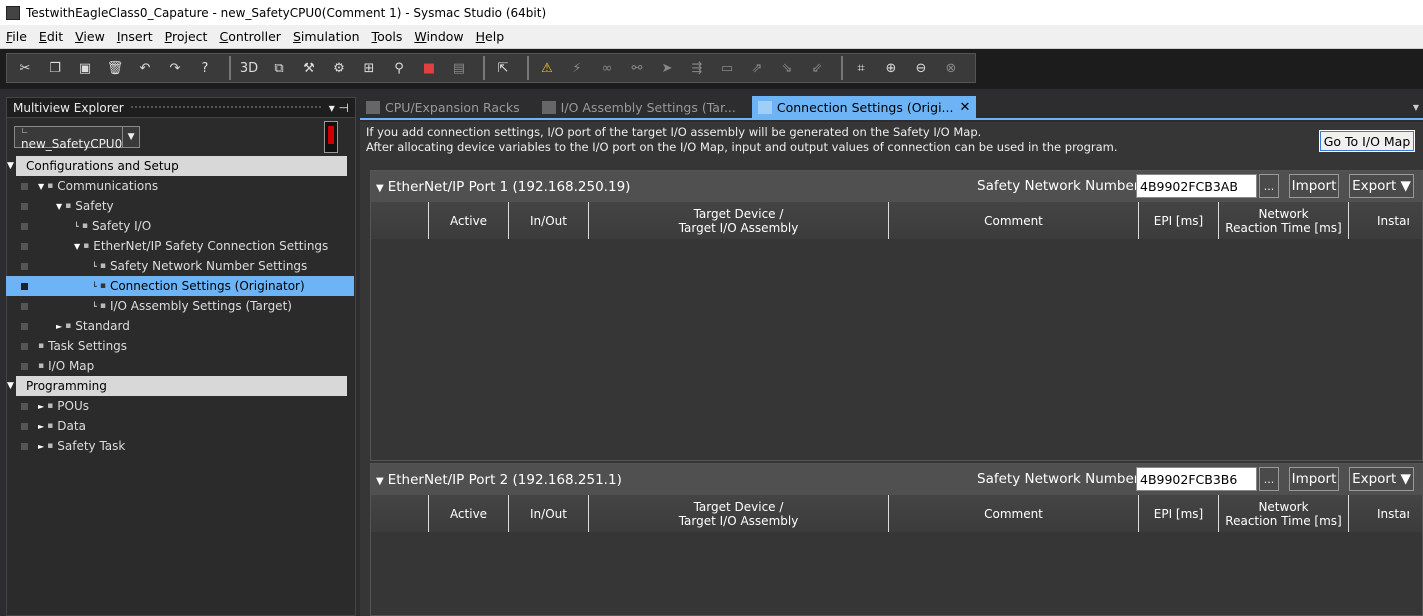 This screenshot has height=616, width=1423. I want to click on close-icon: ✕, so click(964, 107).